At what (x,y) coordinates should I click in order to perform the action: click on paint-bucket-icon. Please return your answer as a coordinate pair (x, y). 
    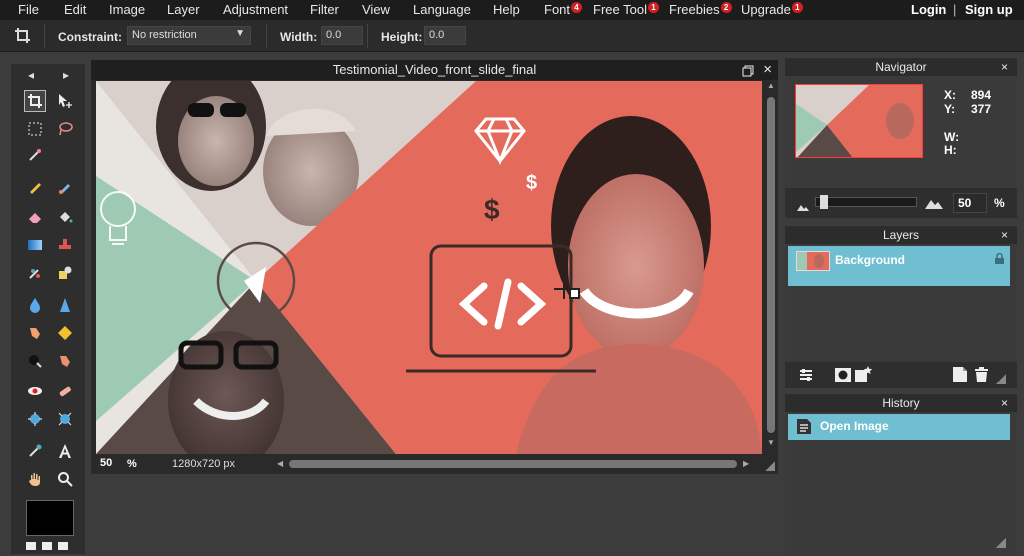
    Looking at the image, I should click on (65, 217).